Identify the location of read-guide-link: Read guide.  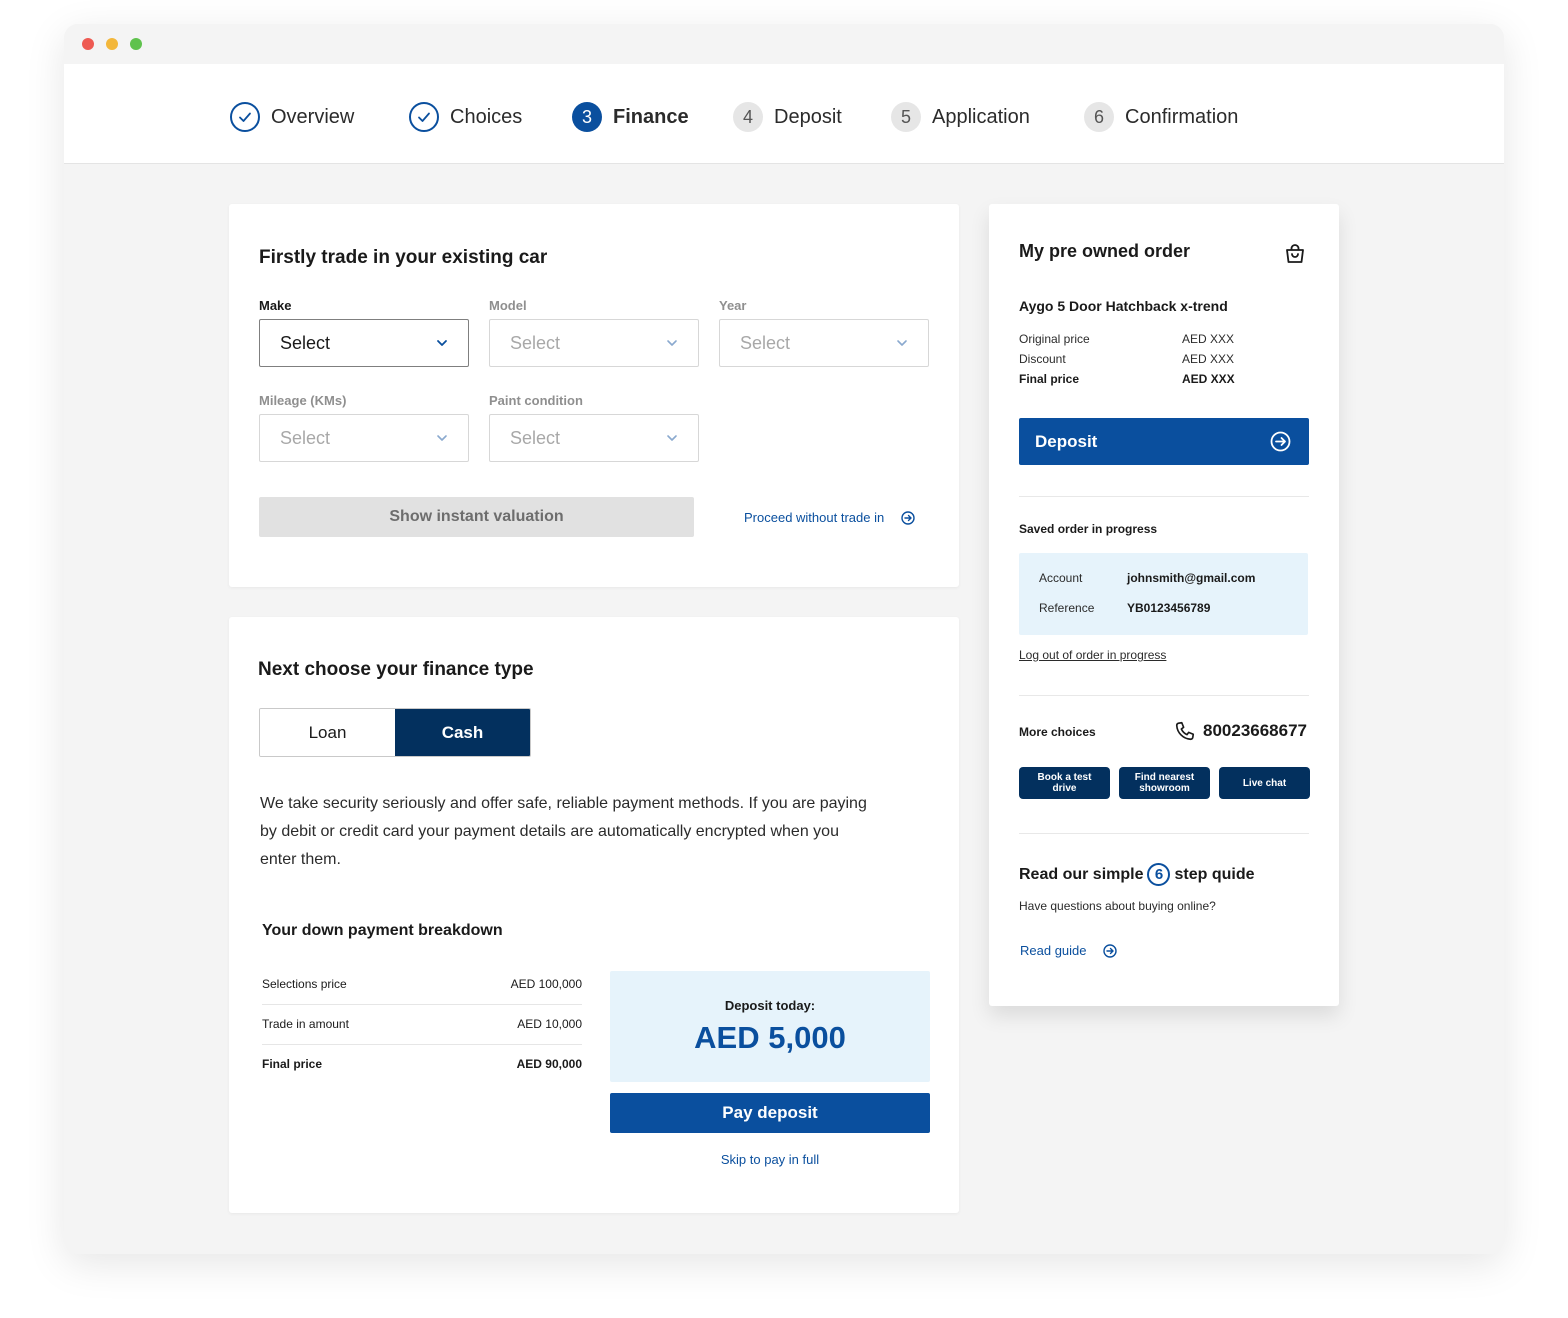
(1068, 950).